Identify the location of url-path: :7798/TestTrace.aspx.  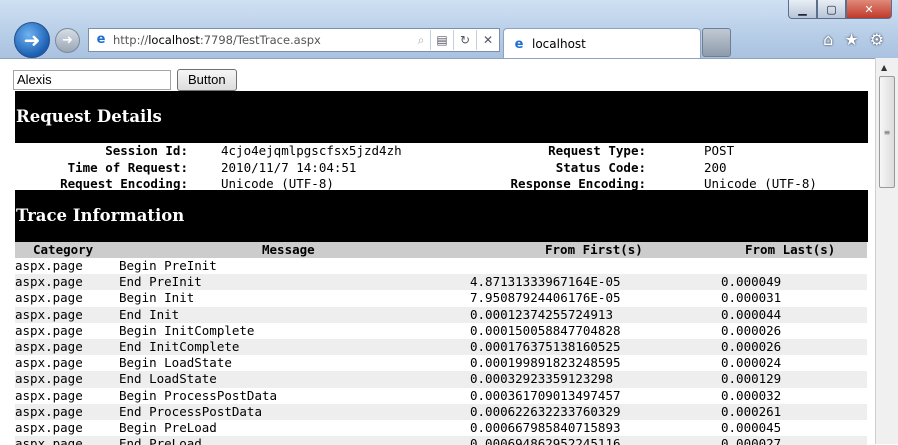
(260, 40).